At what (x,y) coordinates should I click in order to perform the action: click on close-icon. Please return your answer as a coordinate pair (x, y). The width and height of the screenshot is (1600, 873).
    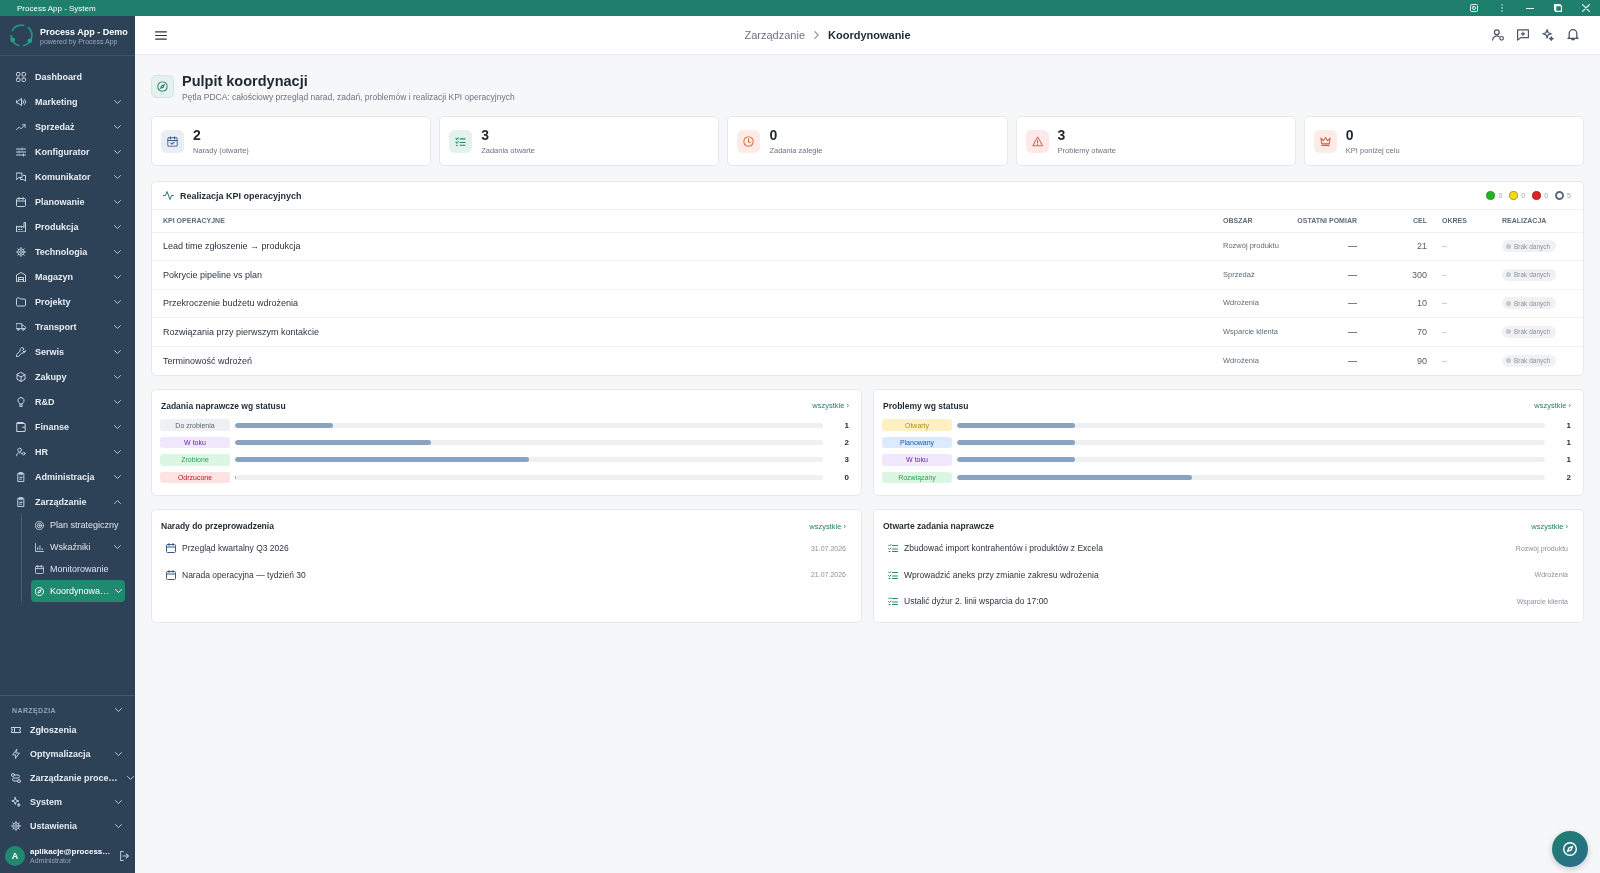
    Looking at the image, I should click on (1586, 8).